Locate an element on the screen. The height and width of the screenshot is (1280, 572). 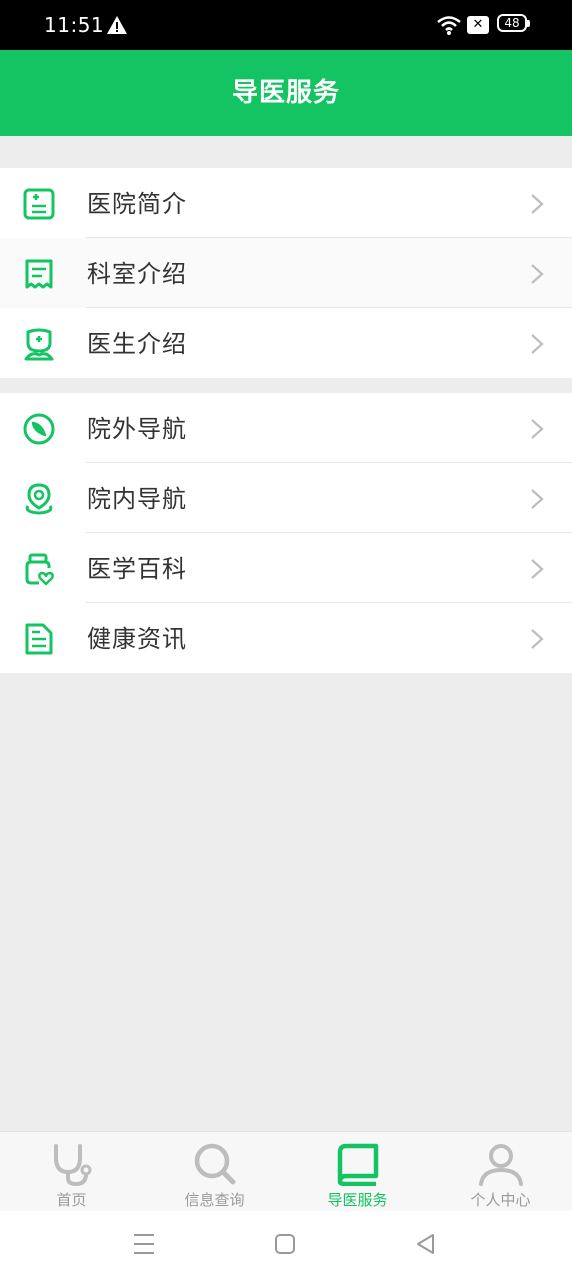
tab-info-query: 信息查询 is located at coordinates (214, 1172).